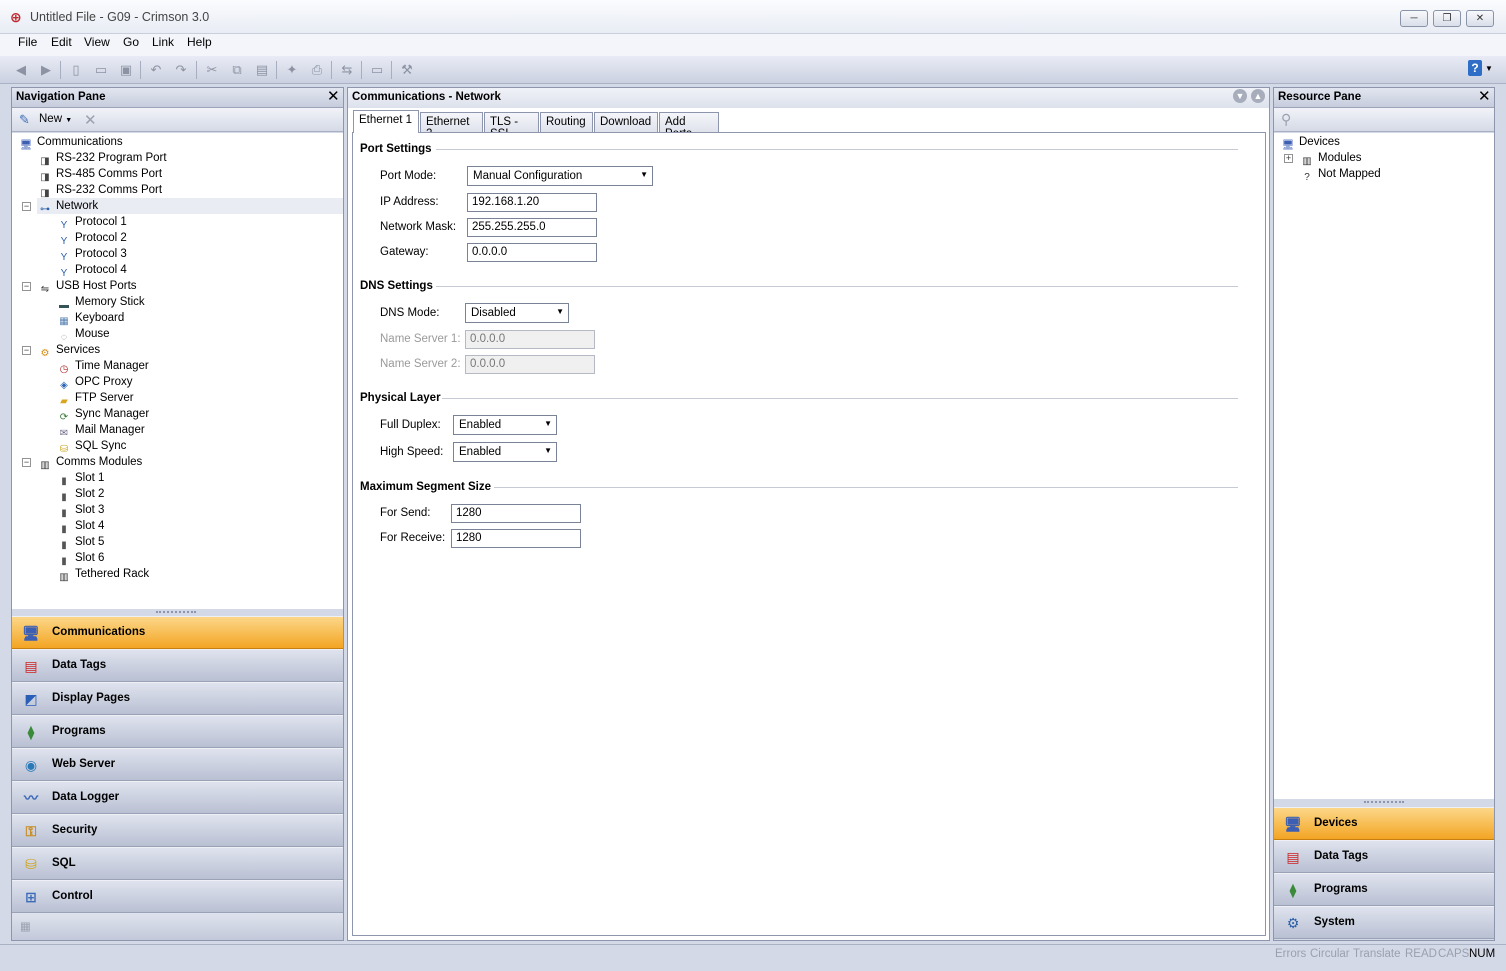 The height and width of the screenshot is (971, 1506). I want to click on print-icon: ⎙, so click(317, 70).